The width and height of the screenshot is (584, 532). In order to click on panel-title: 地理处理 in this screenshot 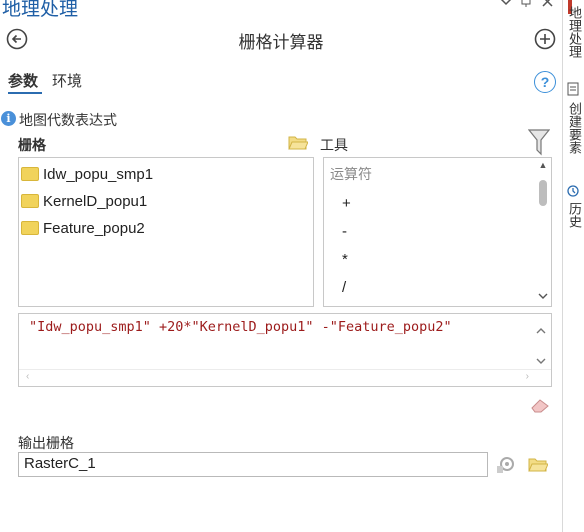, I will do `click(40, 10)`.